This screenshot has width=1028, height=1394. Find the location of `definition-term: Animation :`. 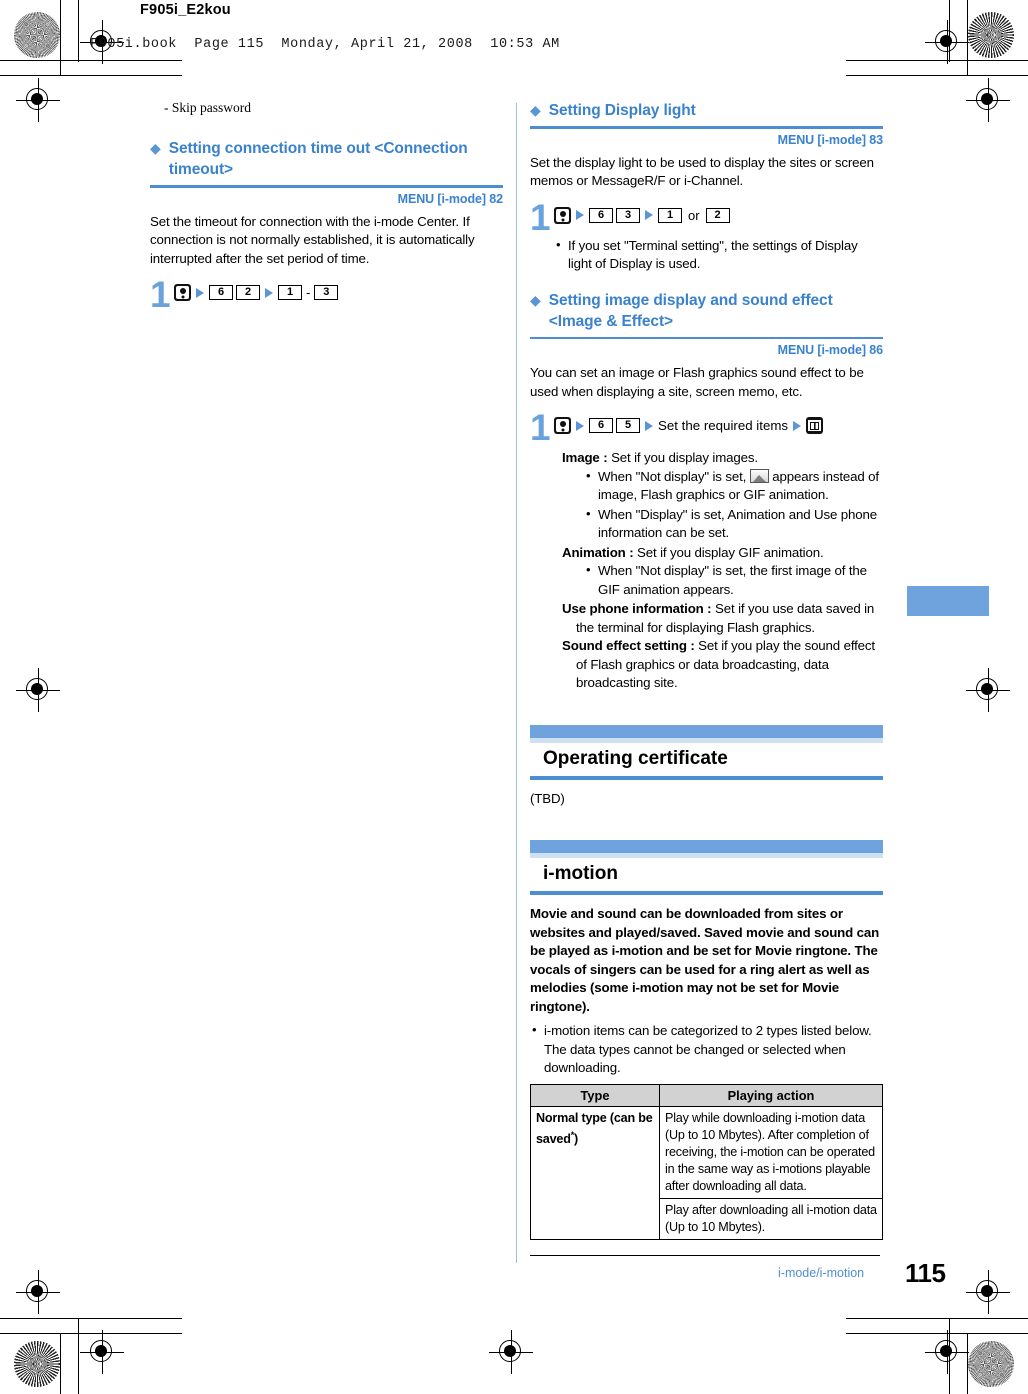

definition-term: Animation : is located at coordinates (598, 552).